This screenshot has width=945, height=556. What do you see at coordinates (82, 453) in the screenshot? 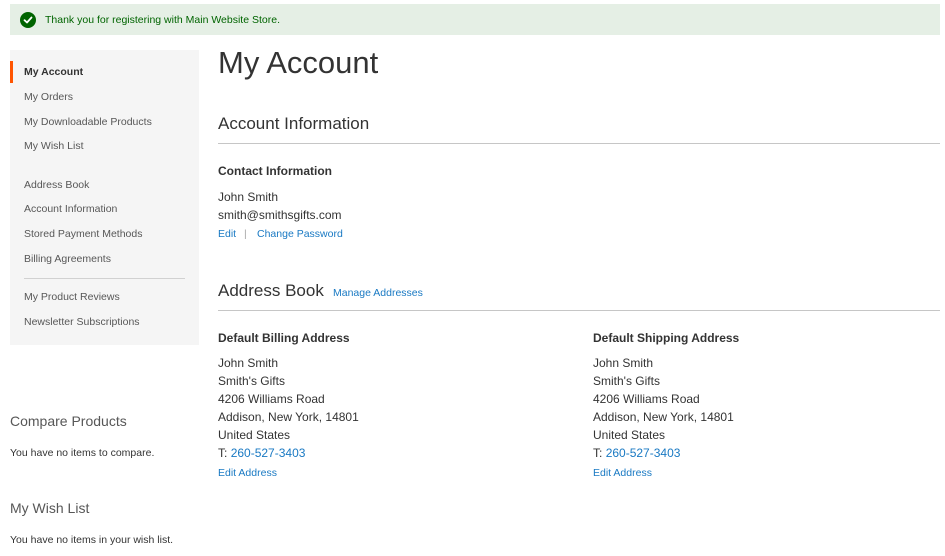
I see `compare-products-empty: You have no items to compare.` at bounding box center [82, 453].